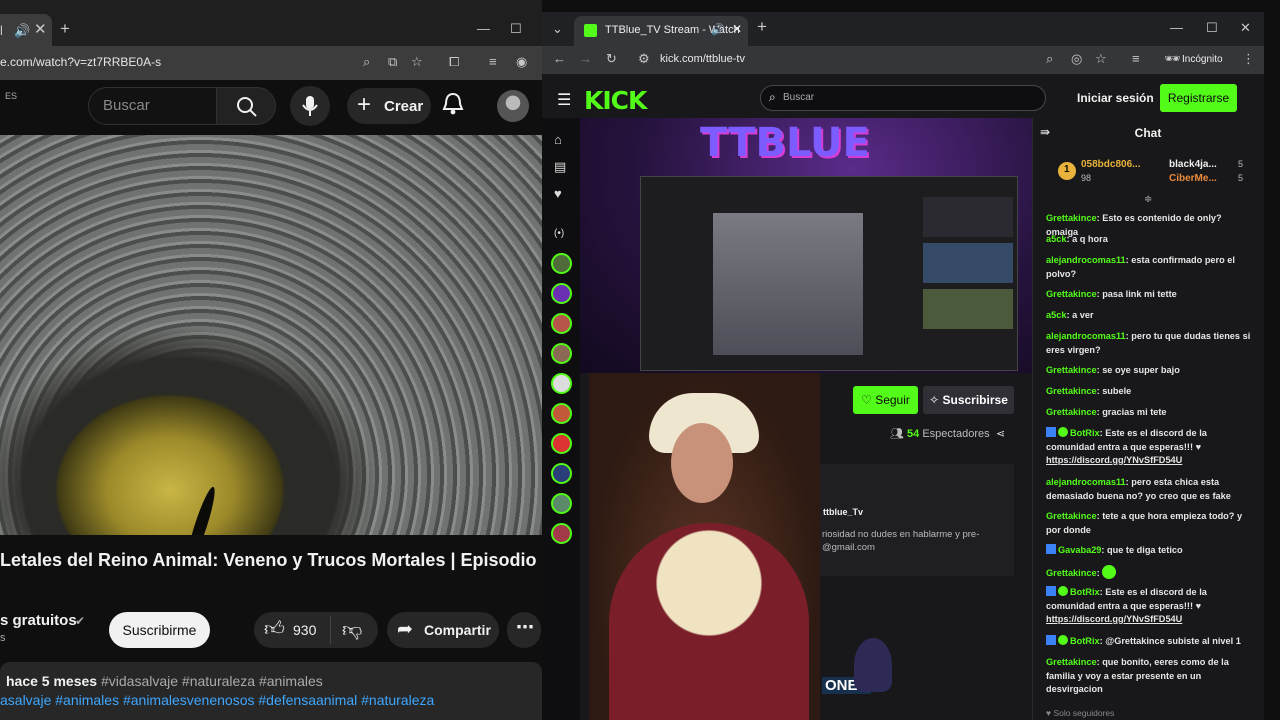 This screenshot has height=720, width=1280. I want to click on like-divider, so click(330, 630).